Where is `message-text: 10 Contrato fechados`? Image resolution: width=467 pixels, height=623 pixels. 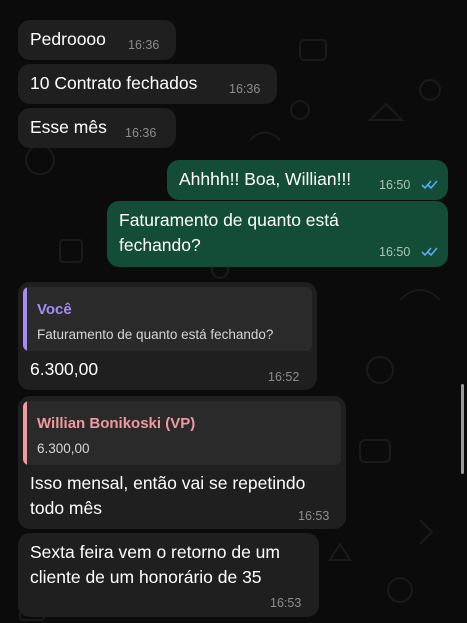
message-text: 10 Contrato fechados is located at coordinates (114, 83).